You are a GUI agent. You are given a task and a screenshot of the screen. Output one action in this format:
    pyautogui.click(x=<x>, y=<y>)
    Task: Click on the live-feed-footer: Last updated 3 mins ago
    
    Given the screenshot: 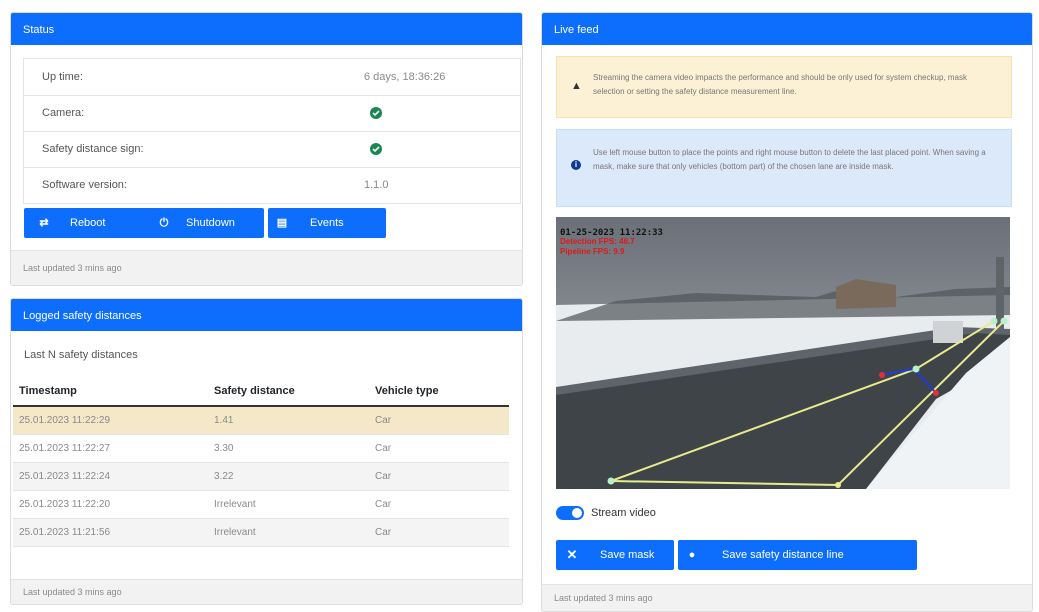 What is the action you would take?
    pyautogui.click(x=787, y=597)
    